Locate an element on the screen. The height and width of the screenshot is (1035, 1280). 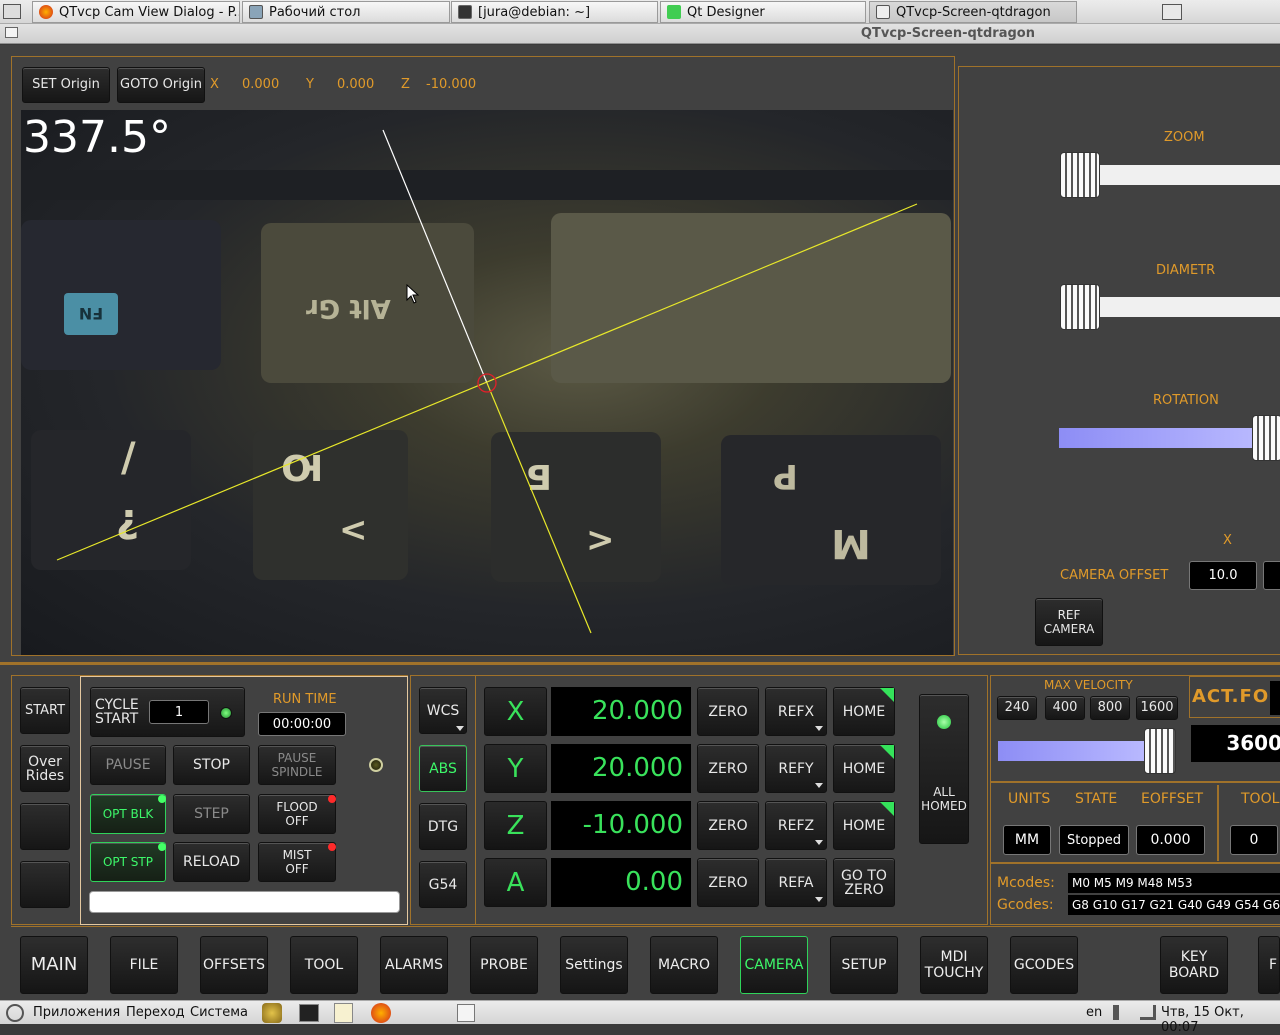
nav-divider is located at coordinates (645, 926).